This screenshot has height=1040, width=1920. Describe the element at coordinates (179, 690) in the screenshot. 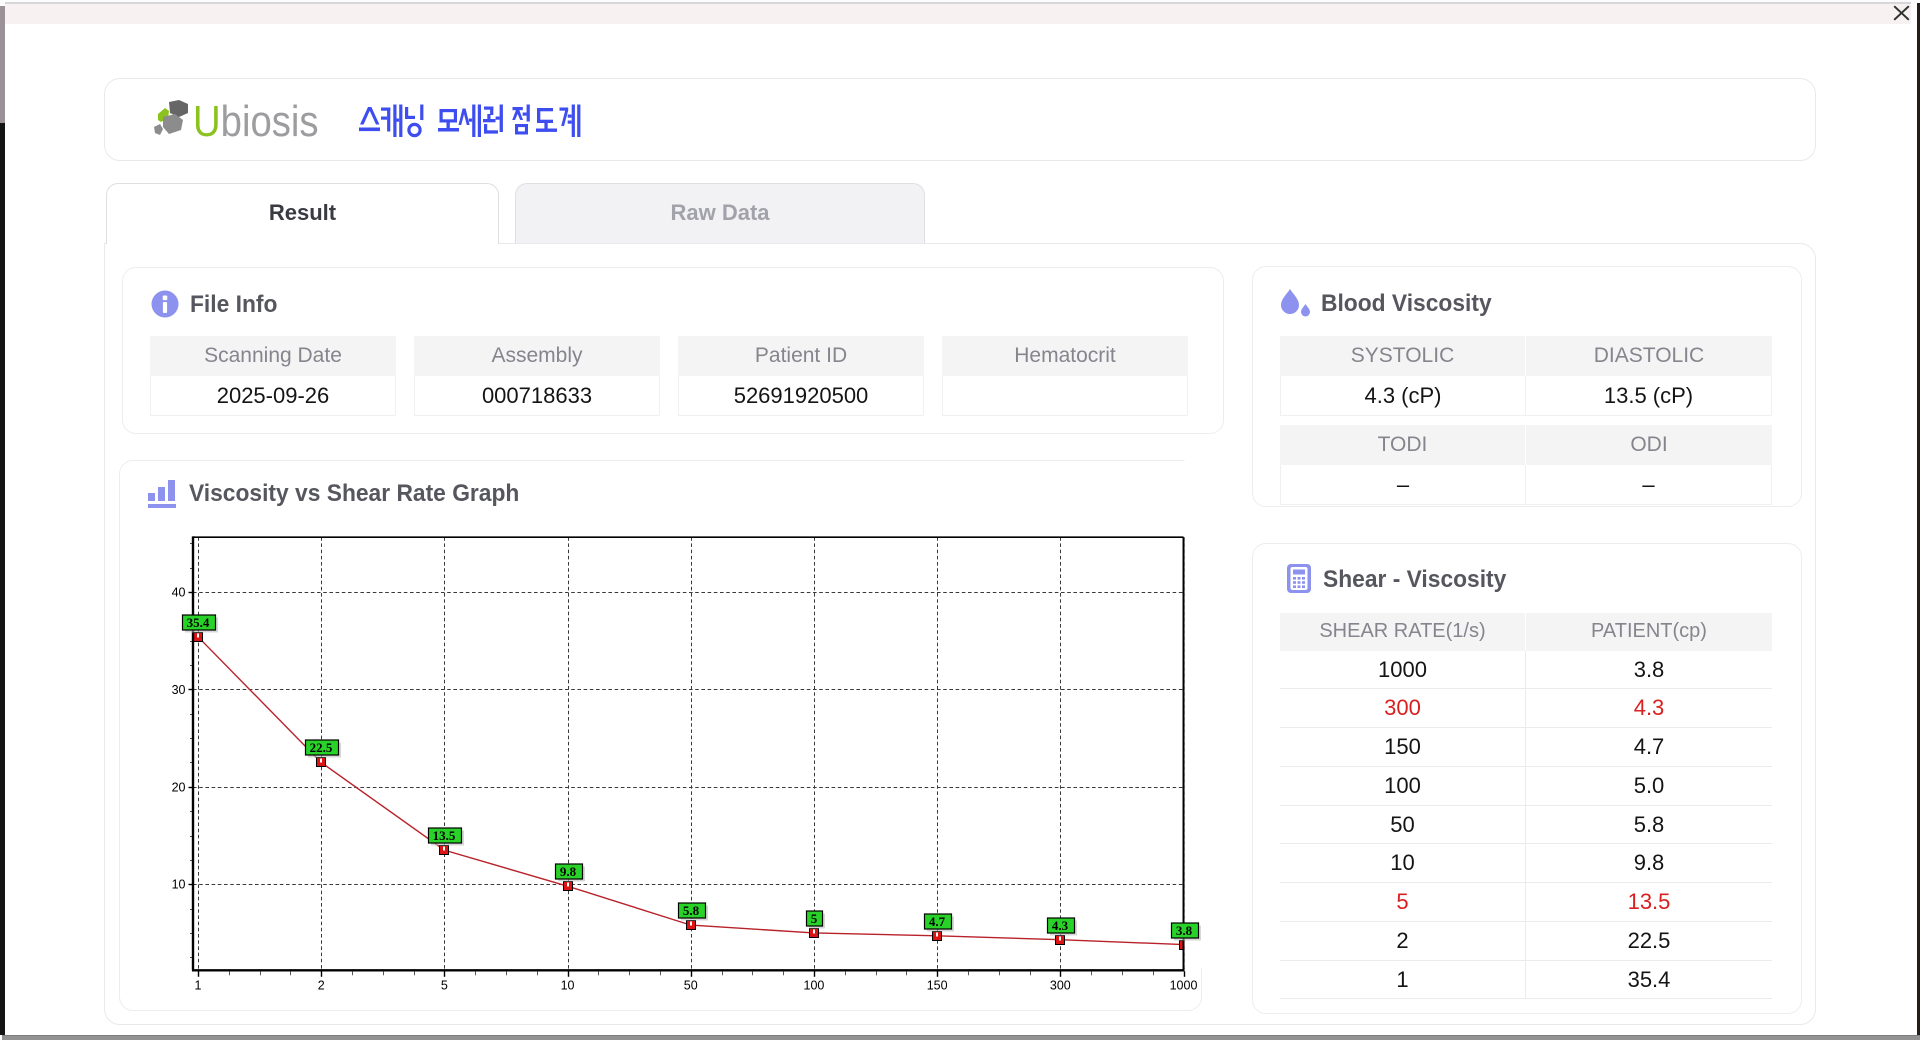

I see `svg-text: 30` at that location.